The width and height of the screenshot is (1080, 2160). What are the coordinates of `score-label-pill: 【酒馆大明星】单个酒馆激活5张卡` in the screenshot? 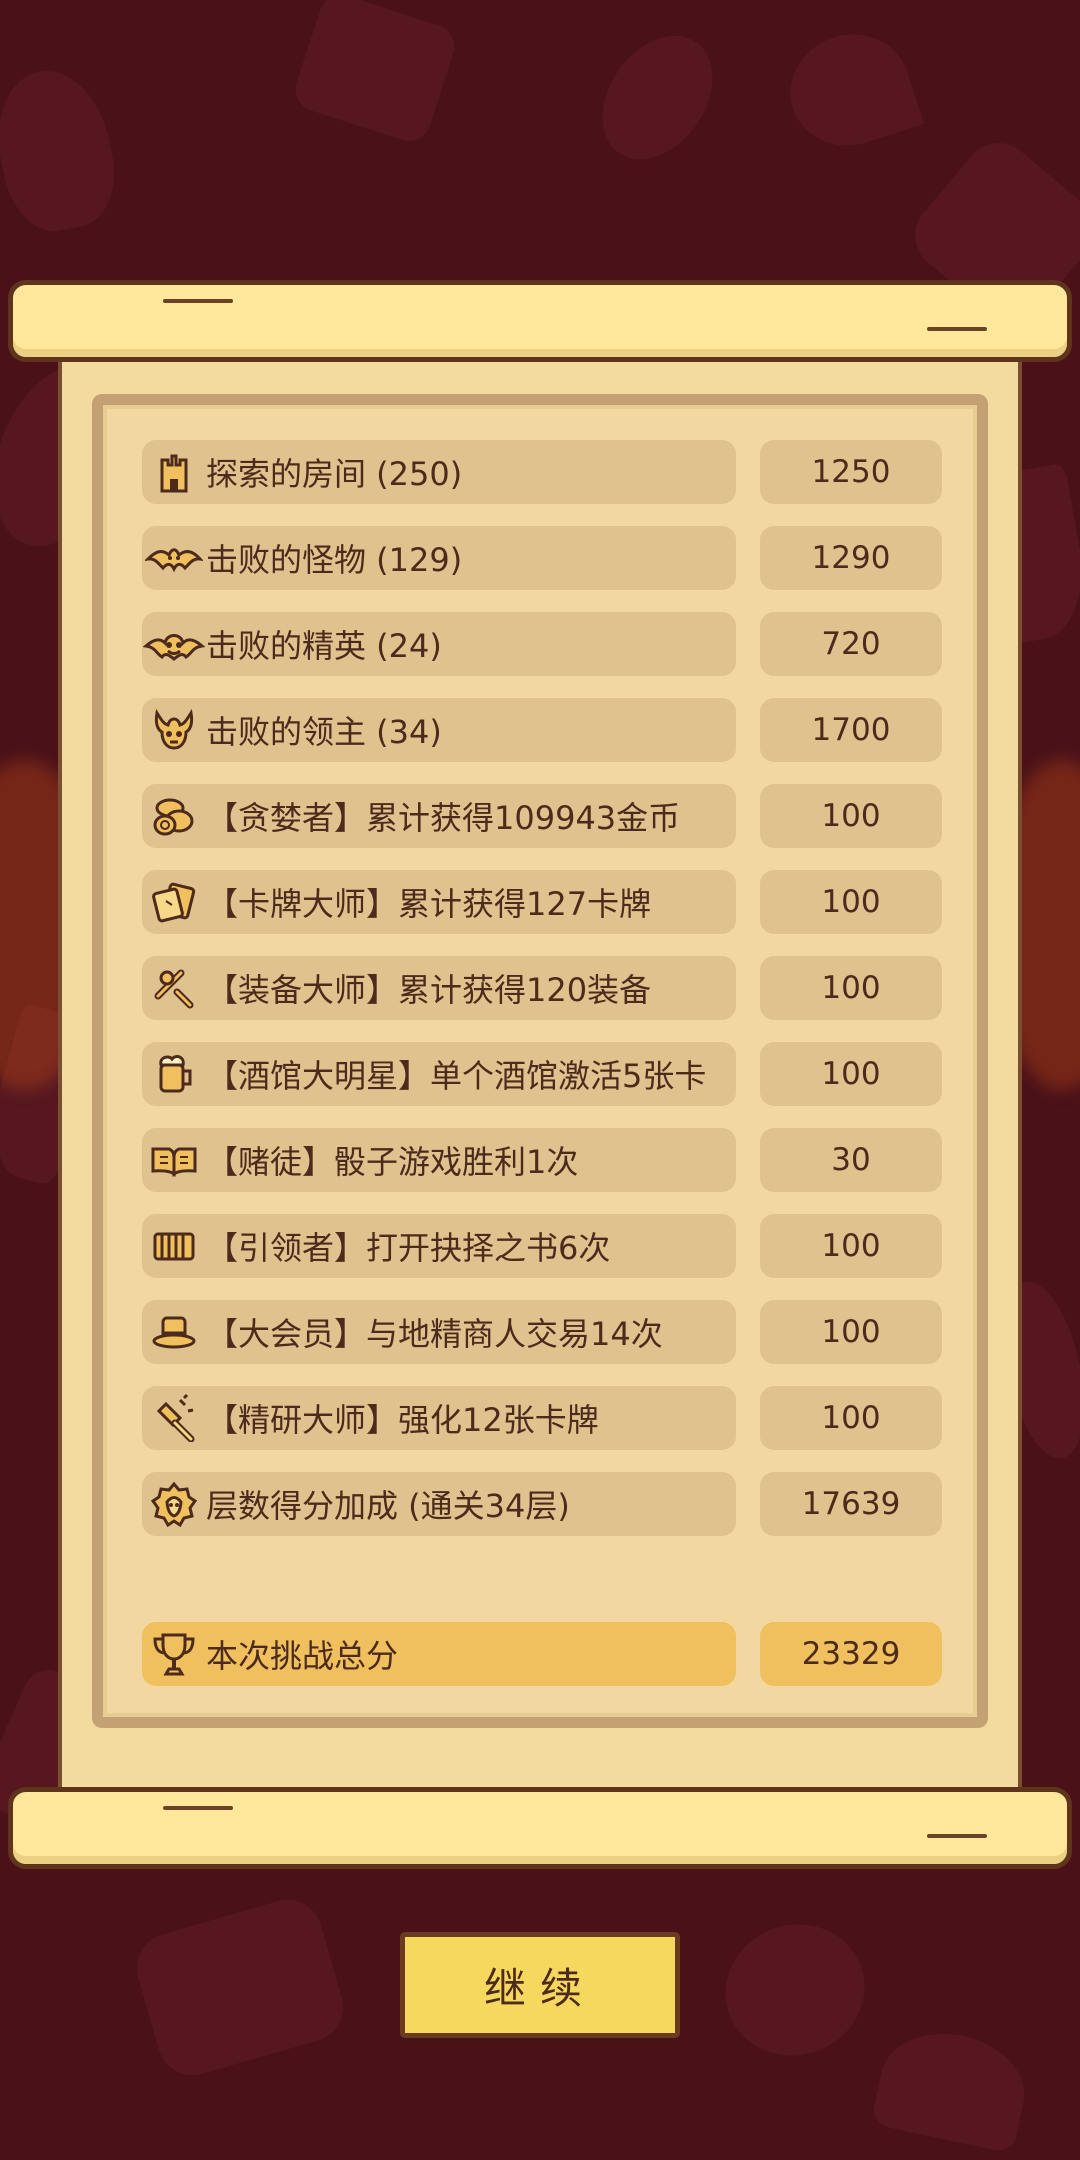 It's located at (439, 1074).